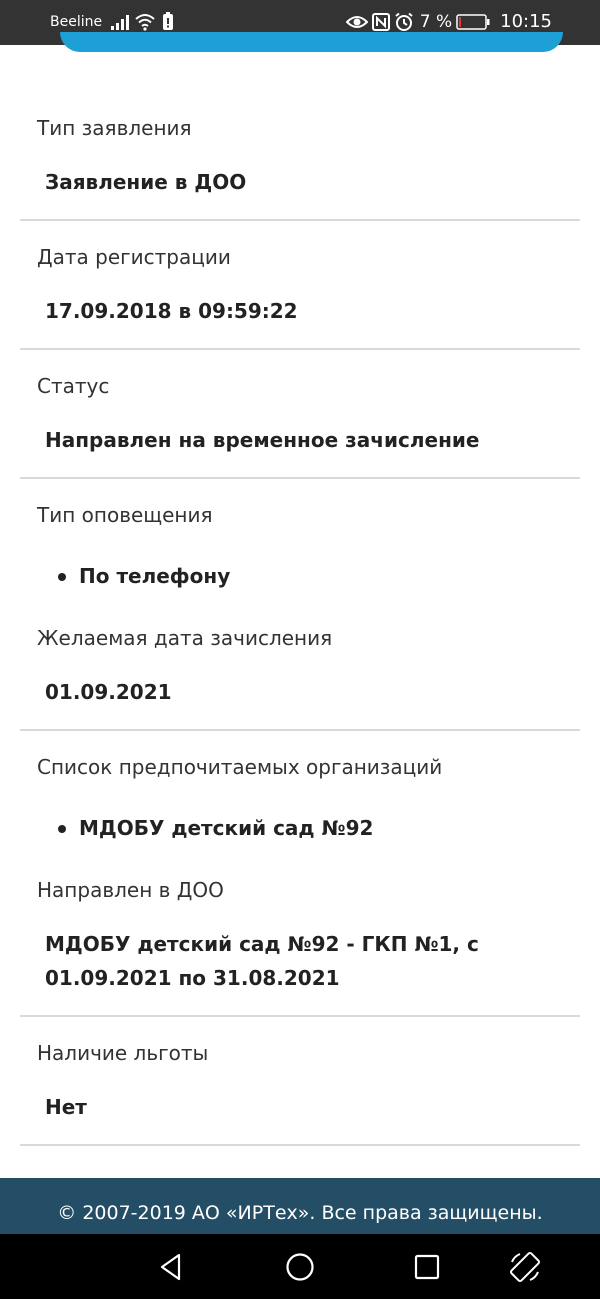 The width and height of the screenshot is (600, 1299). Describe the element at coordinates (300, 1081) in the screenshot. I see `section-benefits: Наличие льготы Нет` at that location.